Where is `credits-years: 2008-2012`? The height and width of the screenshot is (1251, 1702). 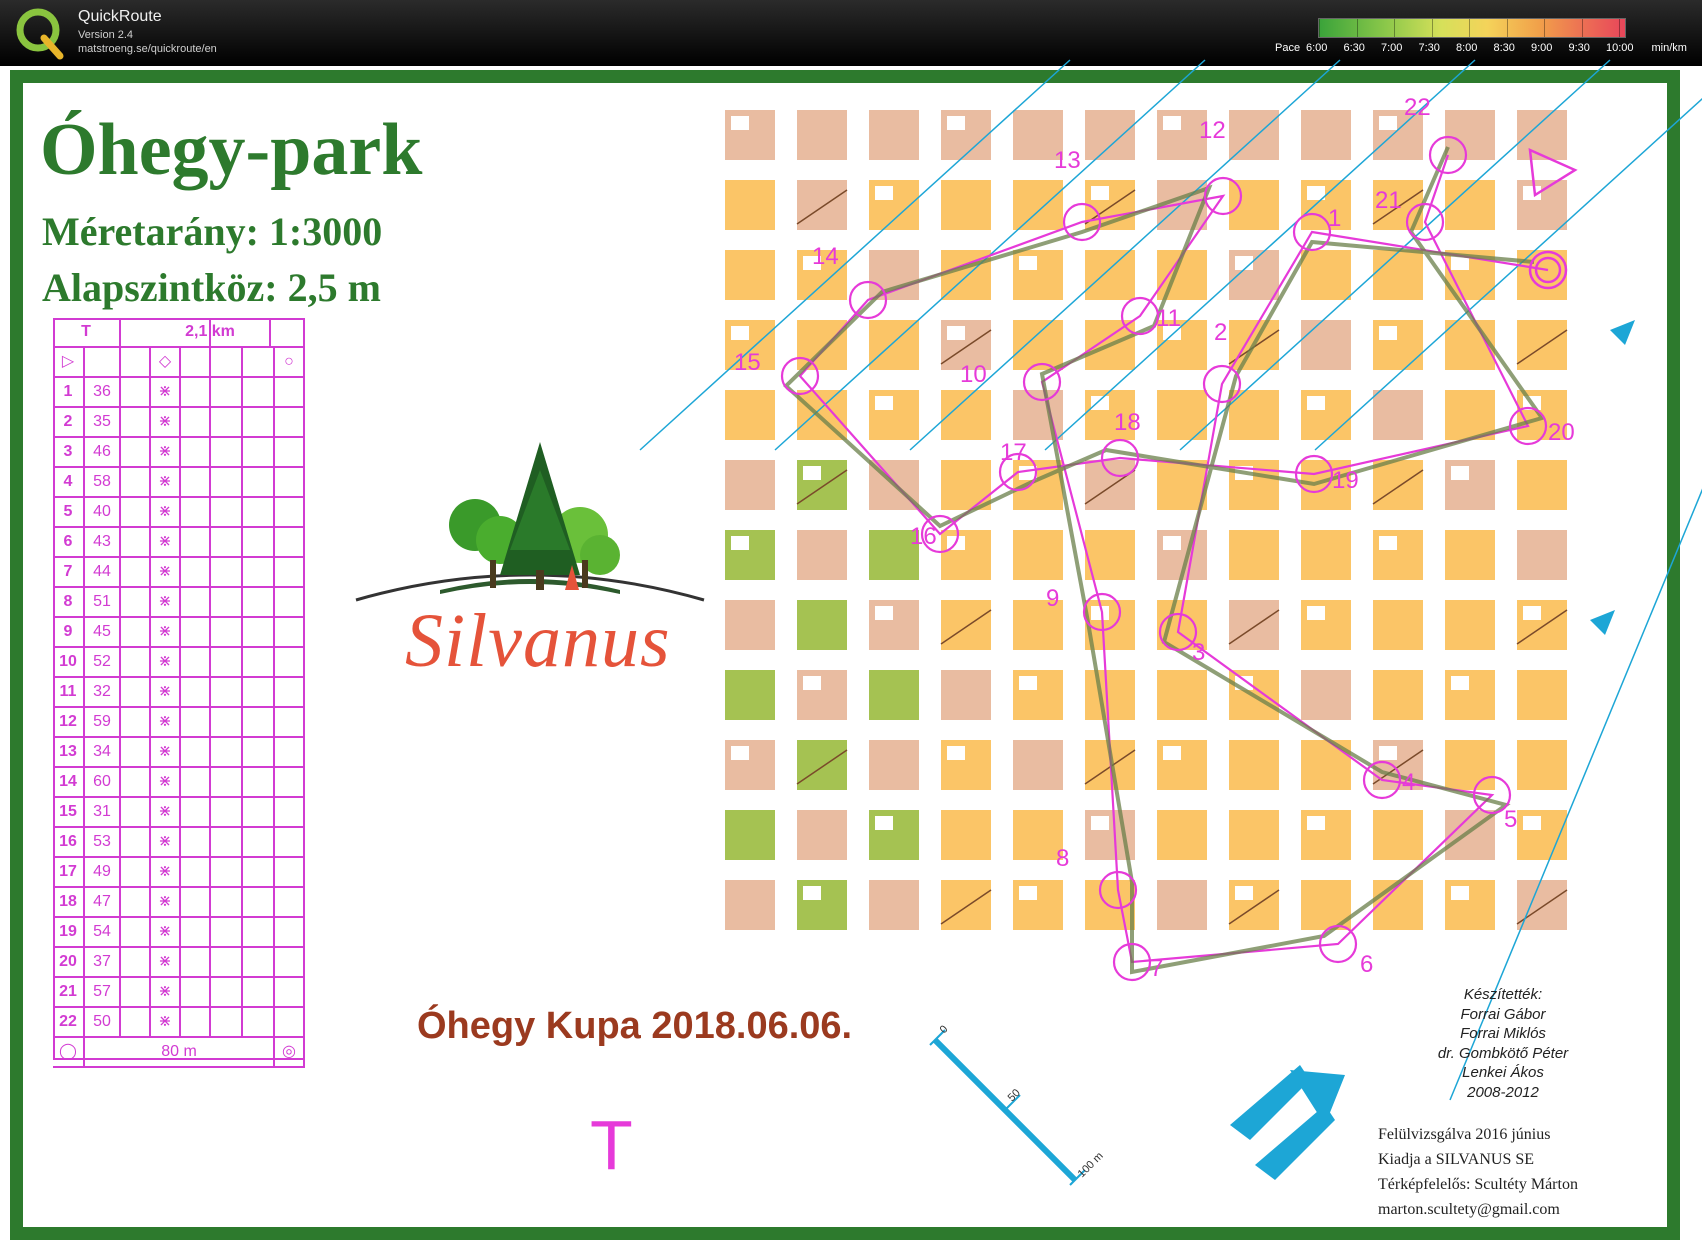
credits-years: 2008-2012 is located at coordinates (1503, 1092).